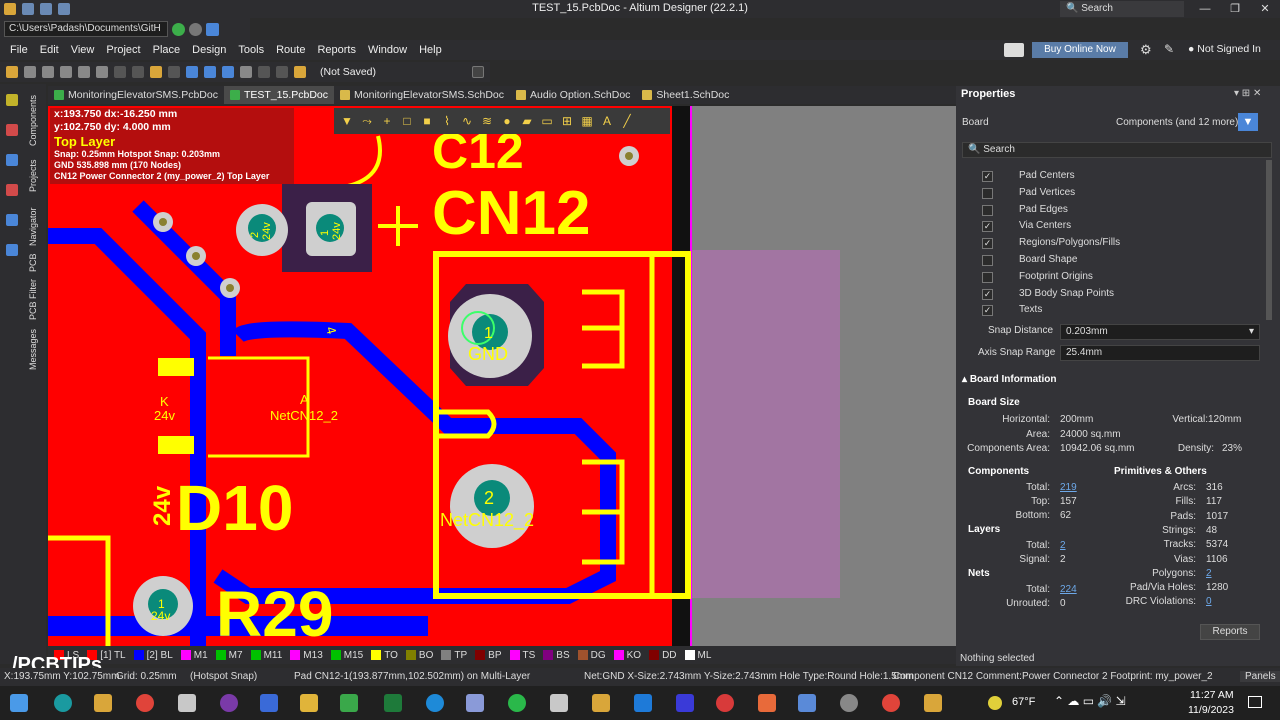  What do you see at coordinates (19, 703) in the screenshot?
I see `windows-start-icon` at bounding box center [19, 703].